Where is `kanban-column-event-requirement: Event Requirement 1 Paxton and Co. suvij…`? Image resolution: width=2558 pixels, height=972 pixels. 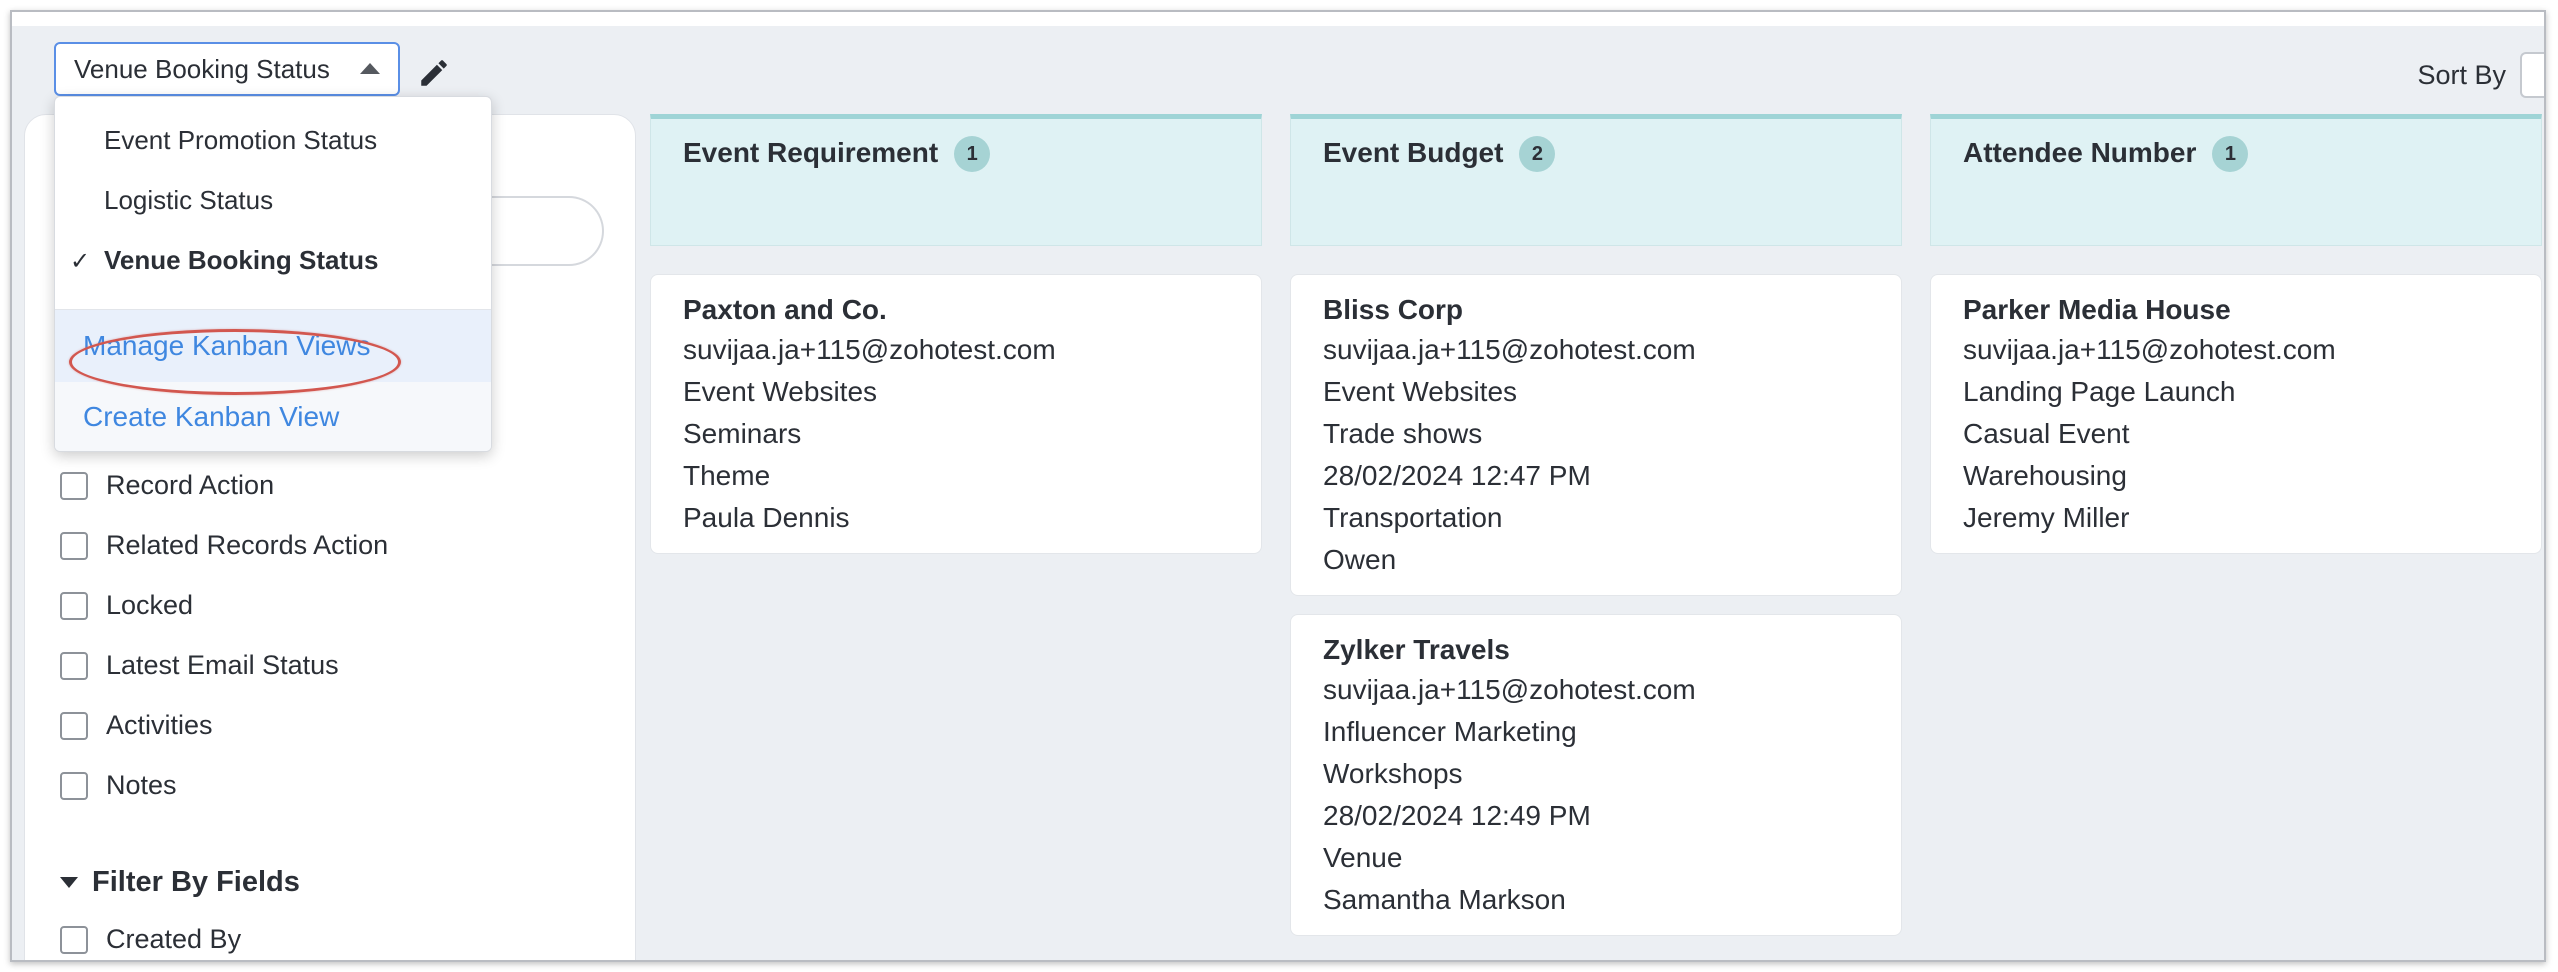 kanban-column-event-requirement: Event Requirement 1 Paxton and Co. suvij… is located at coordinates (956, 334).